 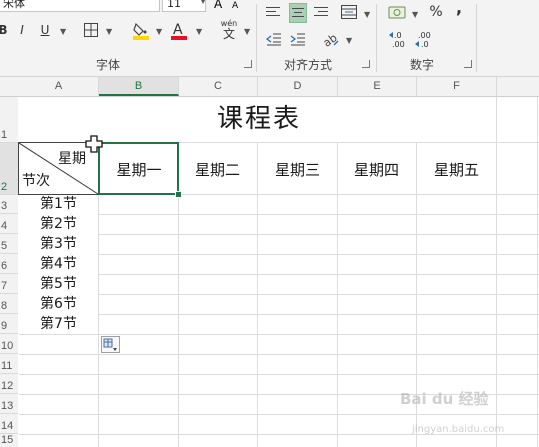 What do you see at coordinates (138, 168) in the screenshot?
I see `active-cell-selection` at bounding box center [138, 168].